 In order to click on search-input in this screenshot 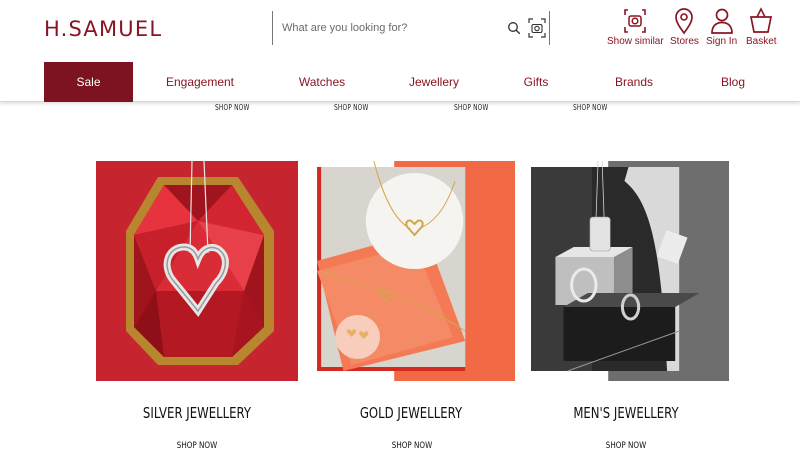, I will do `click(387, 28)`.